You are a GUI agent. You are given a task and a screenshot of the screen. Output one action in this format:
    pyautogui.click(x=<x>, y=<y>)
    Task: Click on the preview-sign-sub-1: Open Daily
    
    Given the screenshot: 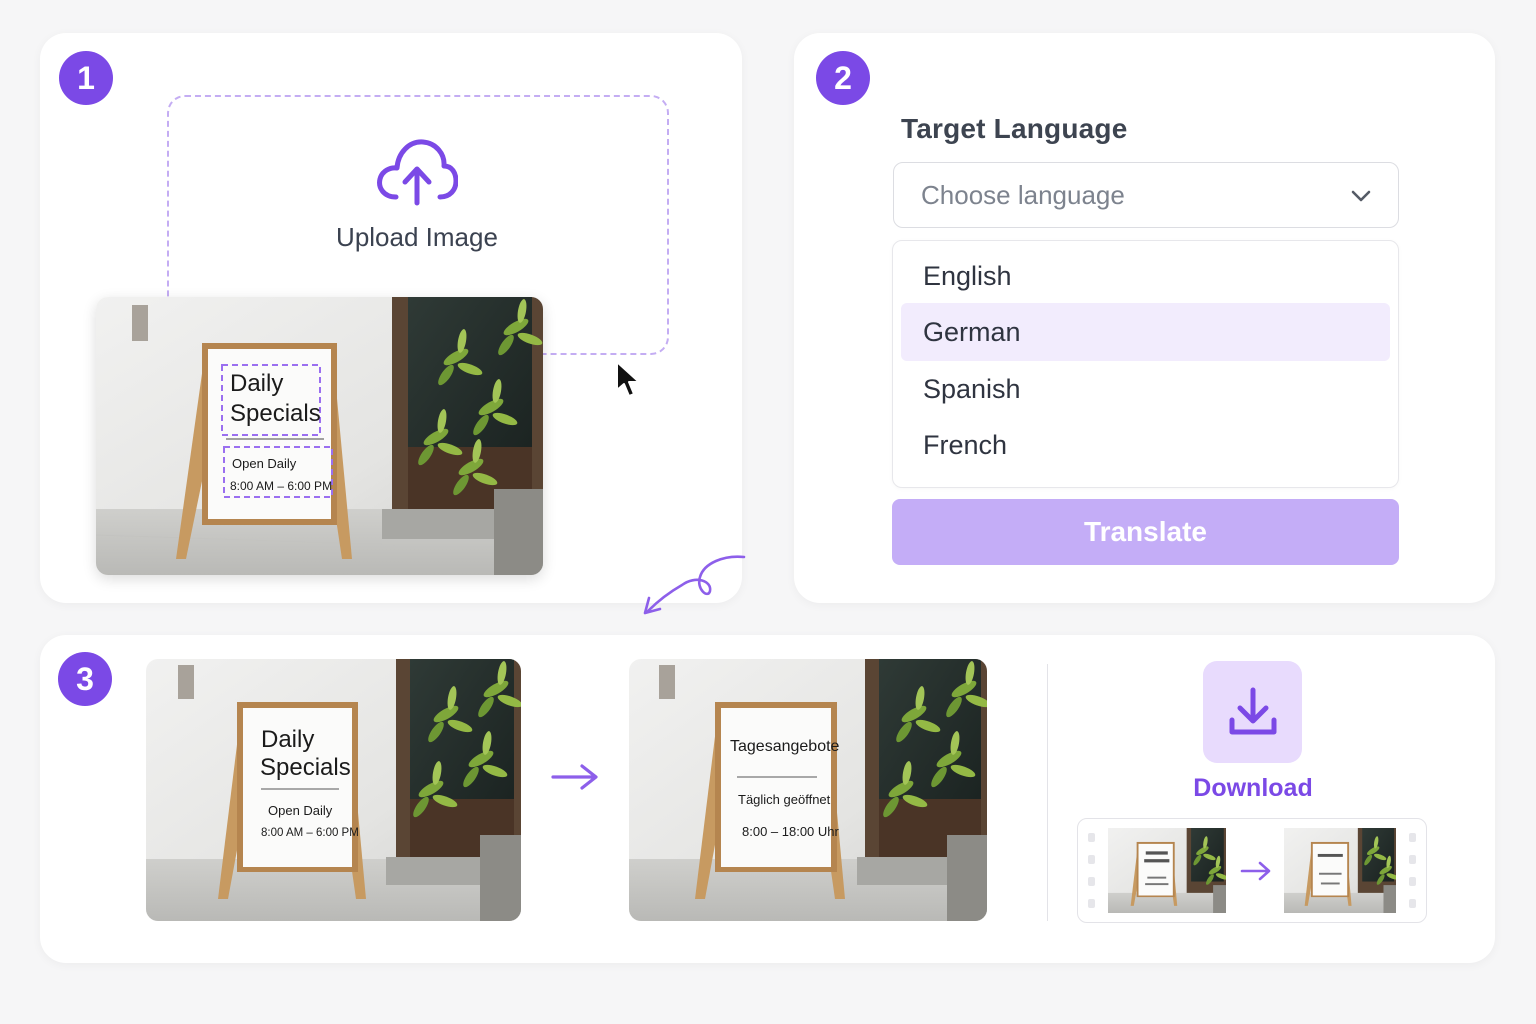 What is the action you would take?
    pyautogui.click(x=264, y=463)
    